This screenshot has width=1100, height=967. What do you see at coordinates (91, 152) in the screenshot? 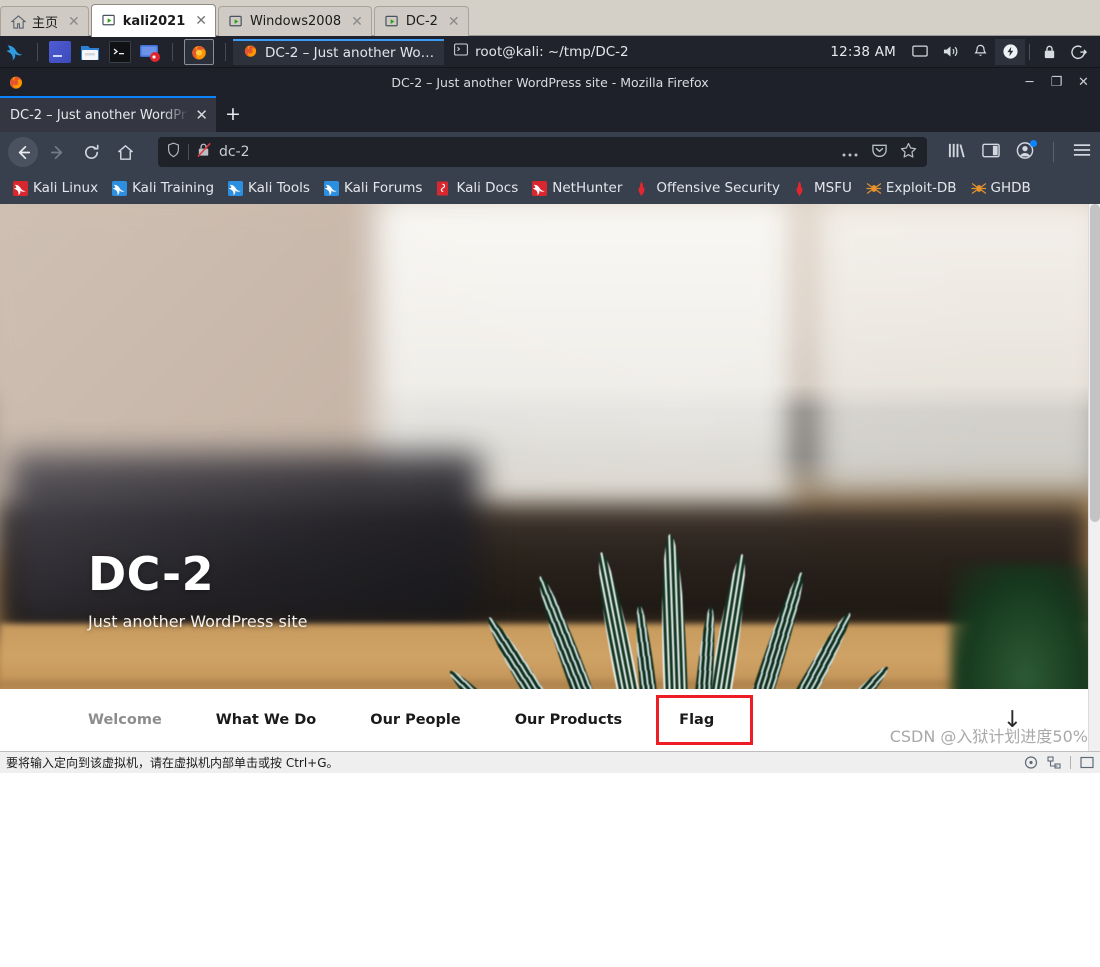
I see `reload-icon` at bounding box center [91, 152].